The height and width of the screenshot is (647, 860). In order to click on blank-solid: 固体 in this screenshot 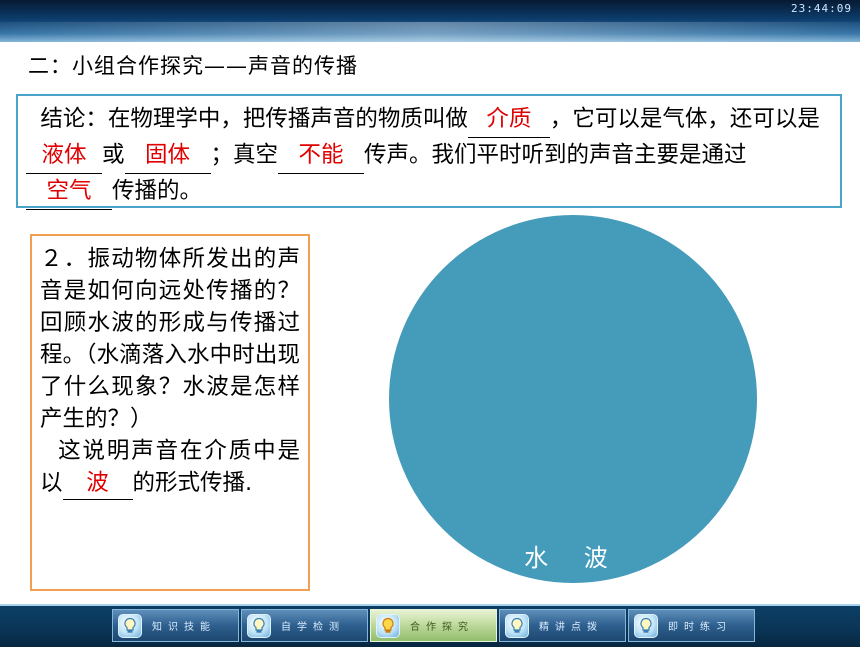, I will do `click(167, 156)`.